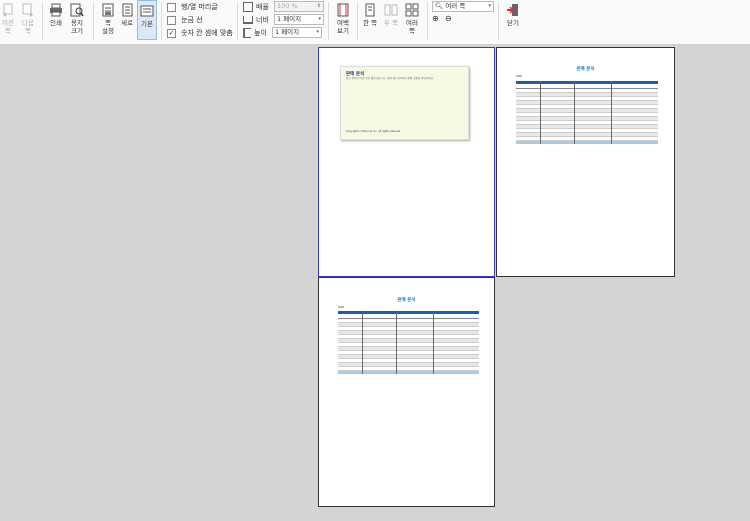 Image resolution: width=750 pixels, height=521 pixels. I want to click on width-select: 1 페이지 ▾, so click(299, 19).